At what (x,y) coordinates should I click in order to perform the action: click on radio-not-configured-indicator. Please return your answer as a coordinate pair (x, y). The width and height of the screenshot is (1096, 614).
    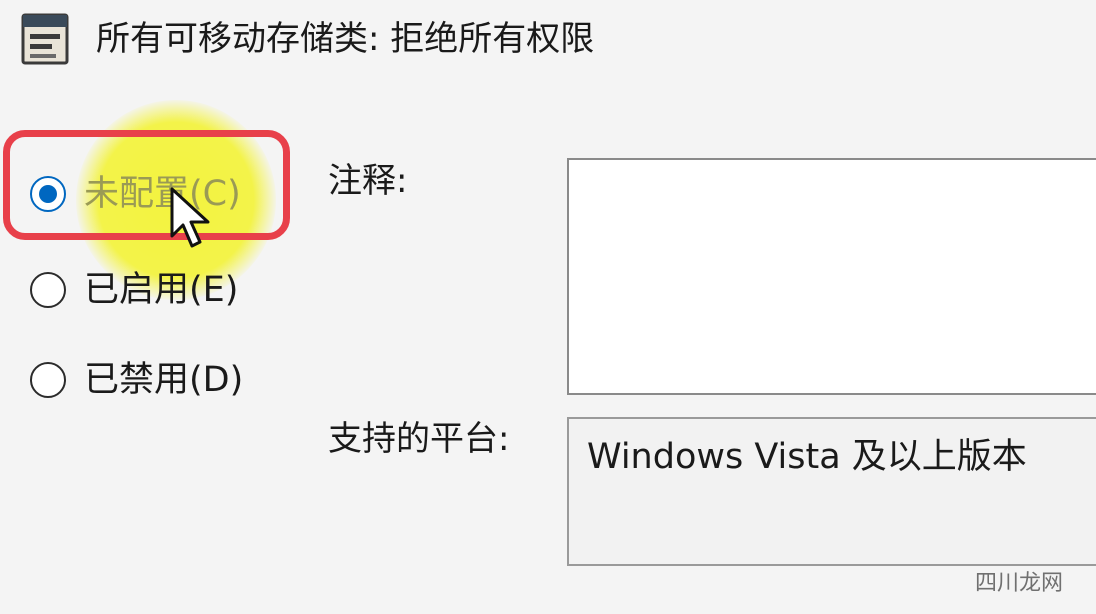
    Looking at the image, I should click on (48, 194).